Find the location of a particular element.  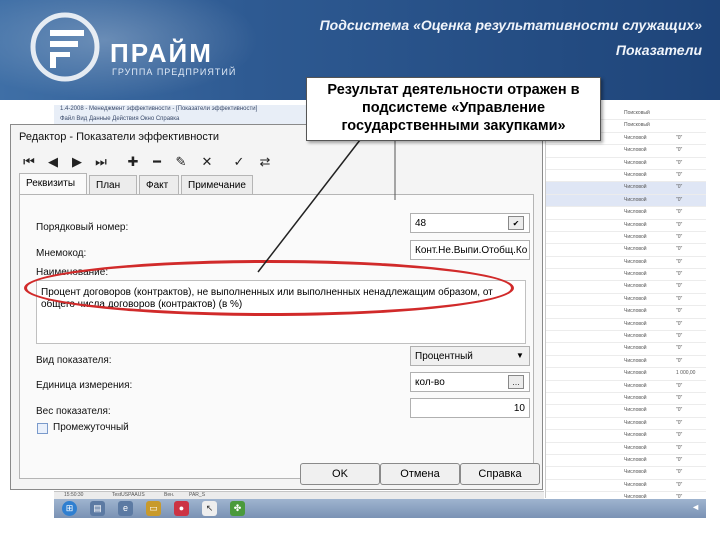

parent-app-menu: Файл Вид Данные Действия Окно Справка is located at coordinates (119, 119).